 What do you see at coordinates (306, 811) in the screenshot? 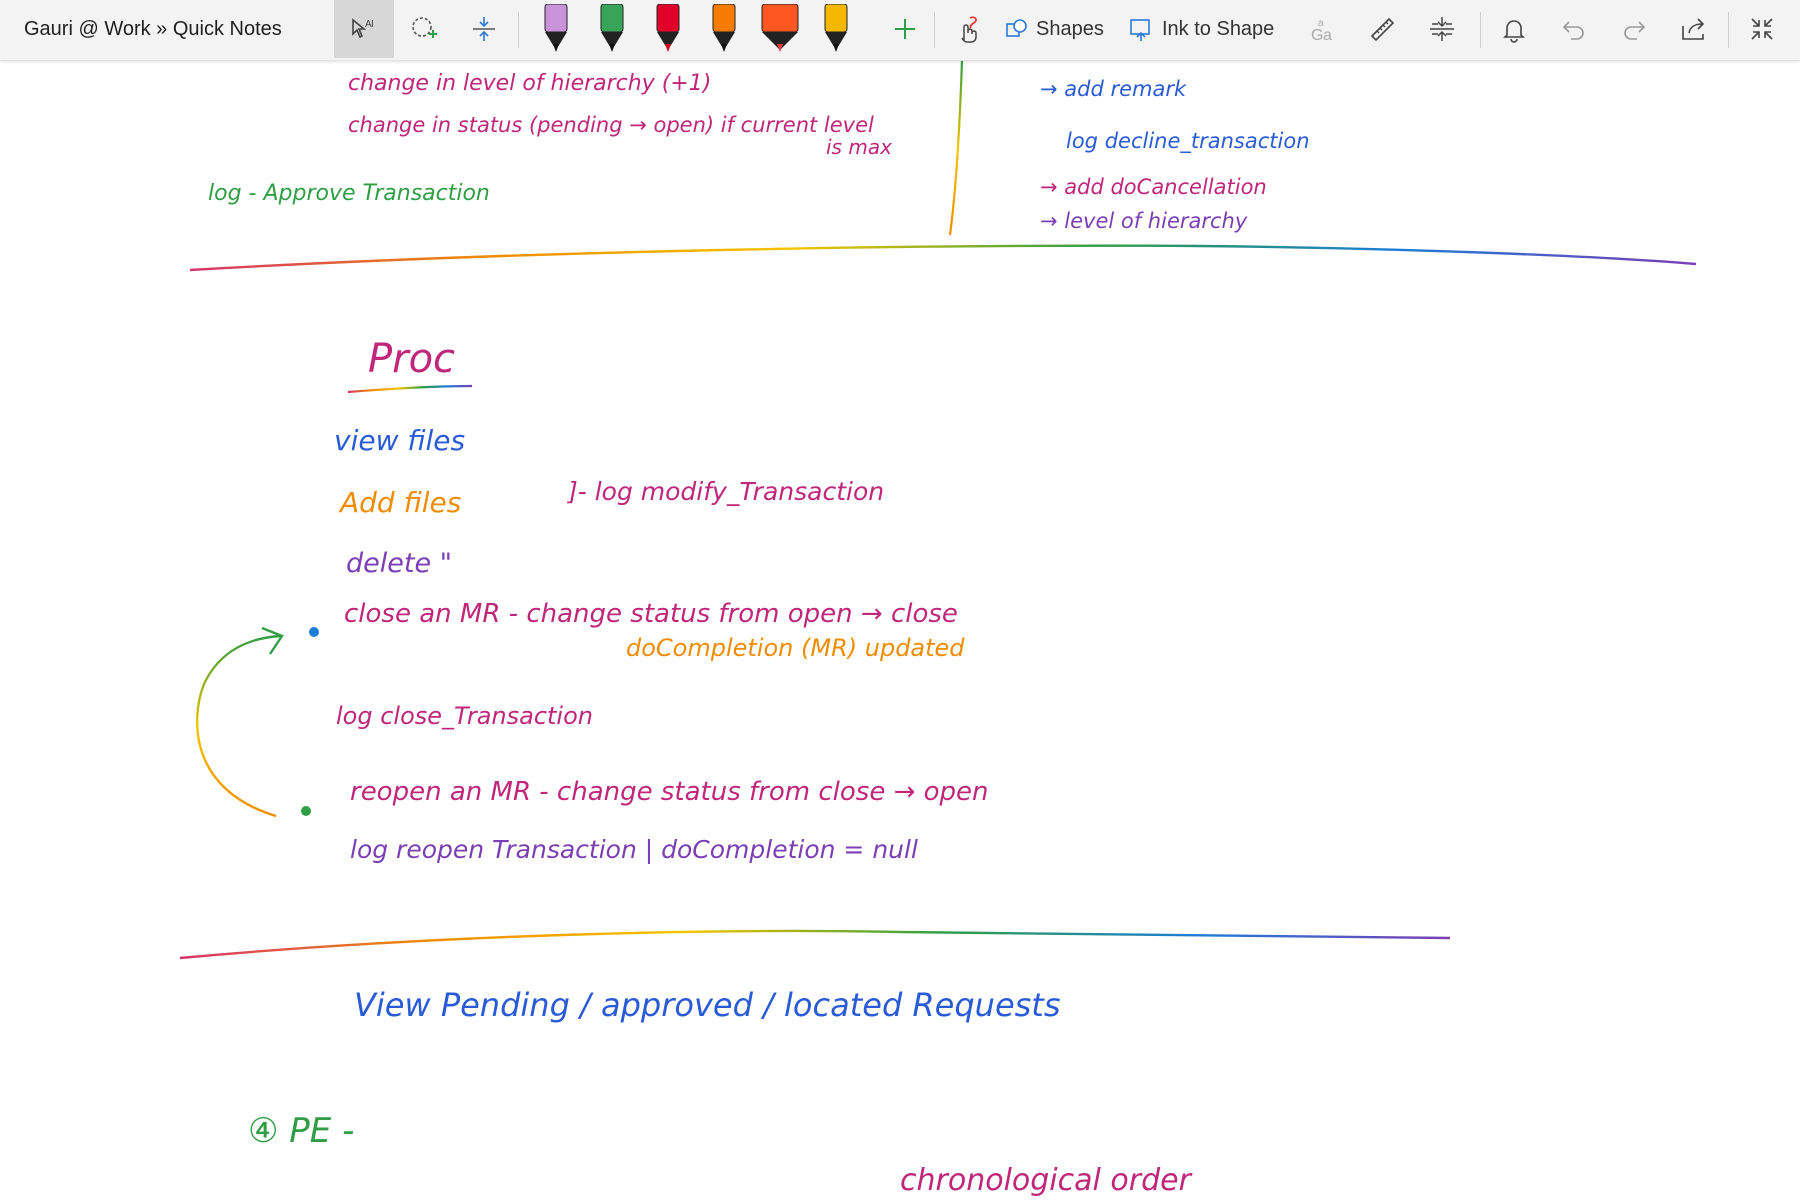
I see `bullet-reopen-mr` at bounding box center [306, 811].